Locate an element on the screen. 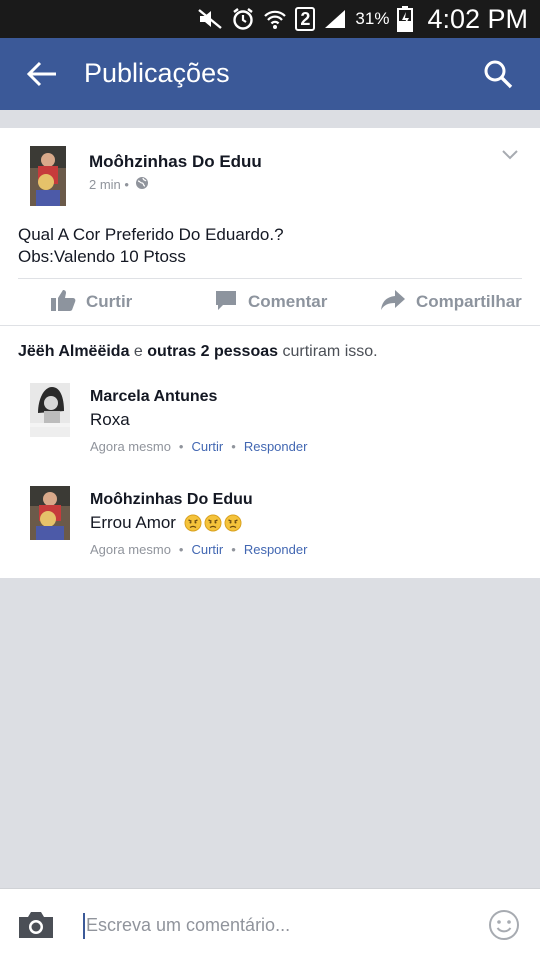 The image size is (540, 960). share-button: Compartilhar is located at coordinates (451, 302).